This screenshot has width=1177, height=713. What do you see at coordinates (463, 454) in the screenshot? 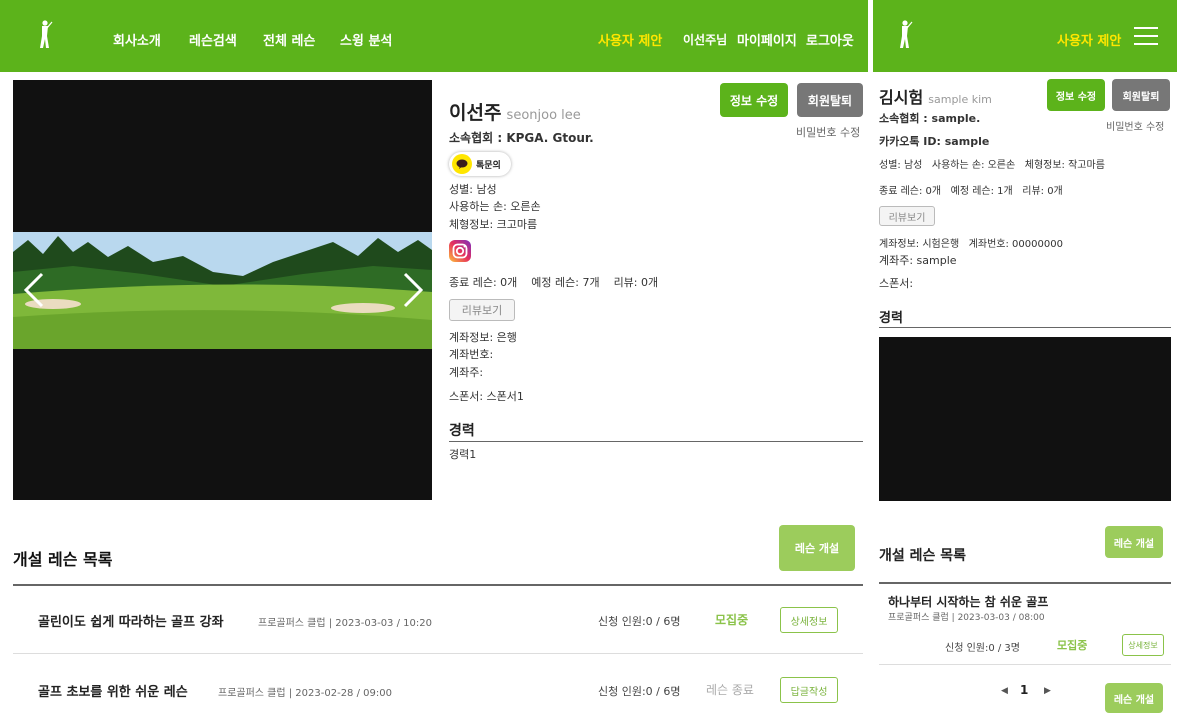
I see `career-item: 경력1` at bounding box center [463, 454].